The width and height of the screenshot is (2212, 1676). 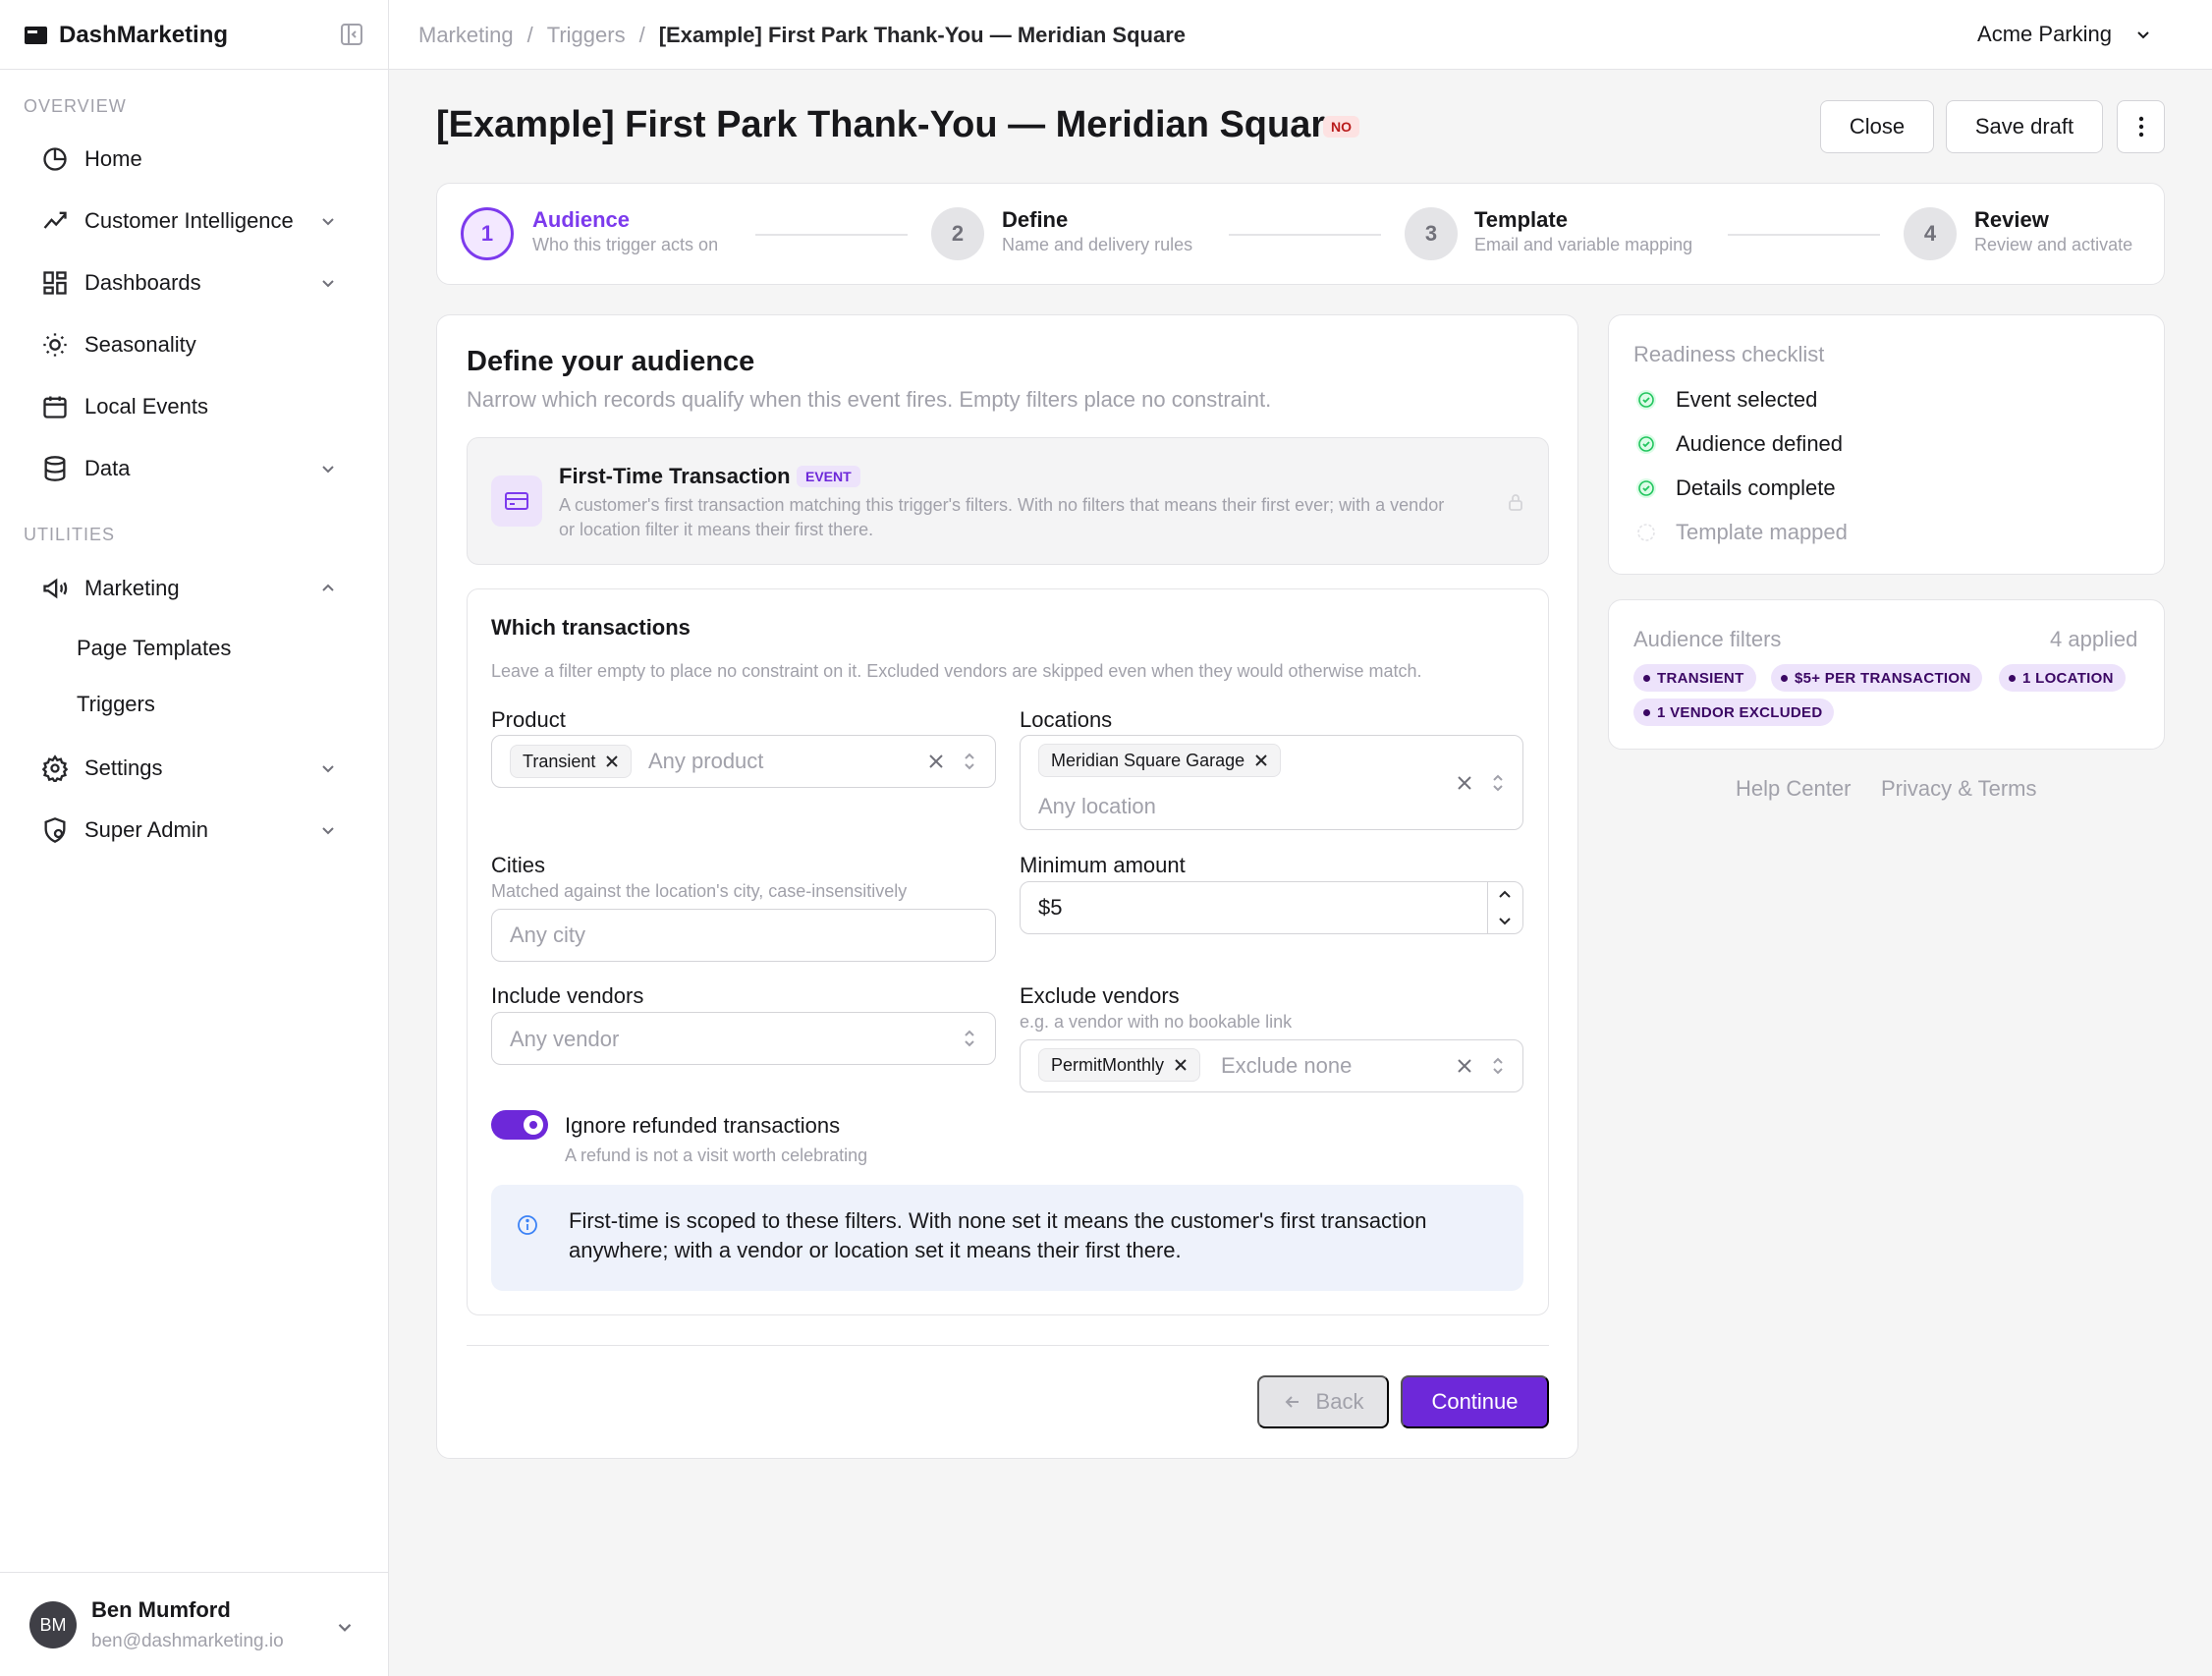 What do you see at coordinates (957, 233) in the screenshot?
I see `step-2-indicator: 2` at bounding box center [957, 233].